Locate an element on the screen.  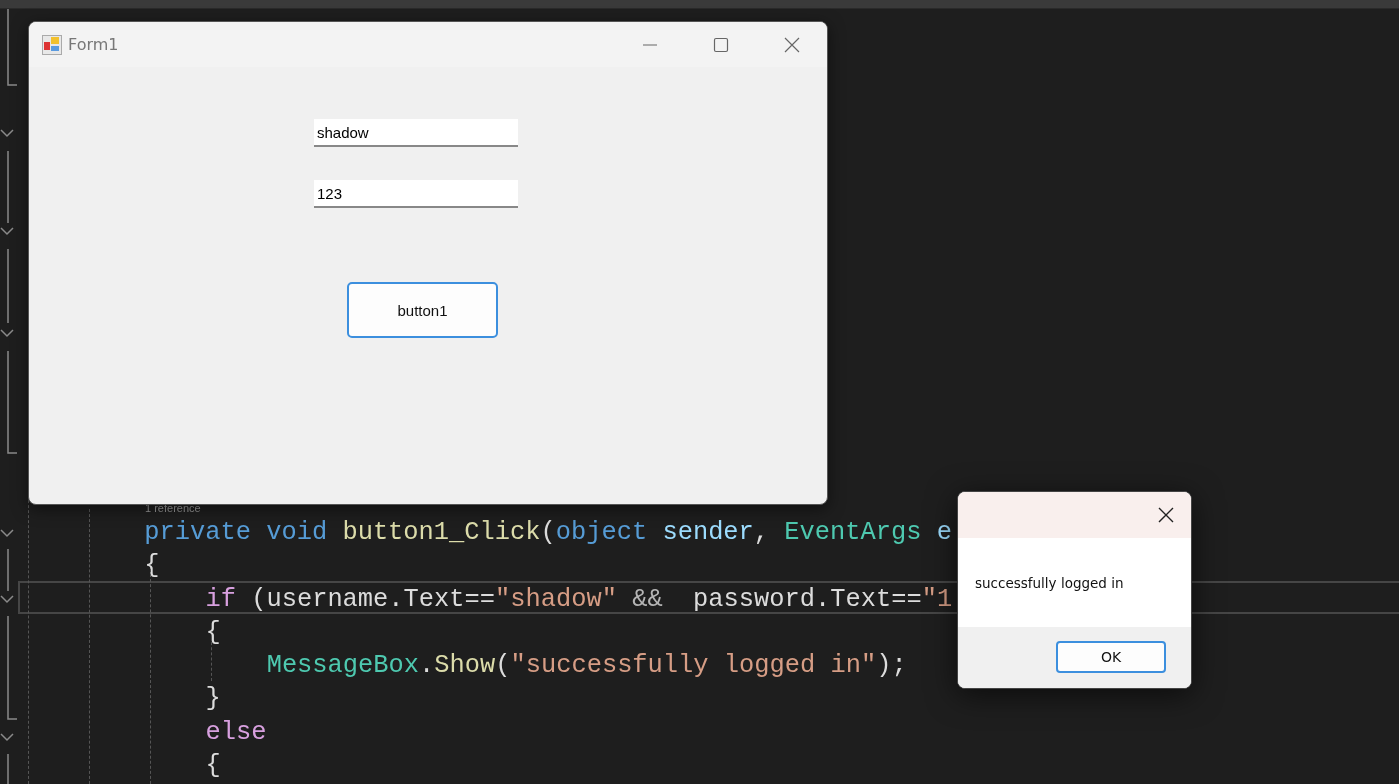
code-token: e is located at coordinates (944, 532).